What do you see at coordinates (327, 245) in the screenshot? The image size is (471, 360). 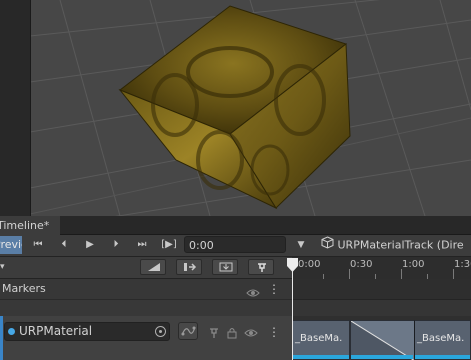 I see `cube-icon` at bounding box center [327, 245].